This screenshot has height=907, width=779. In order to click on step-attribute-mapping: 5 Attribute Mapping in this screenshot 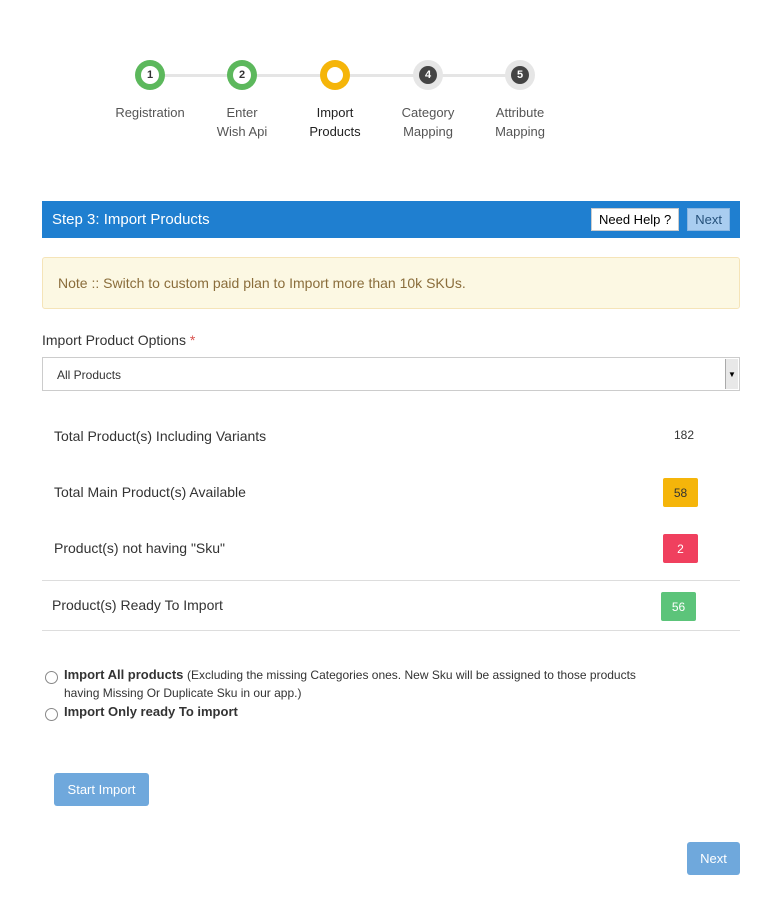, I will do `click(520, 100)`.